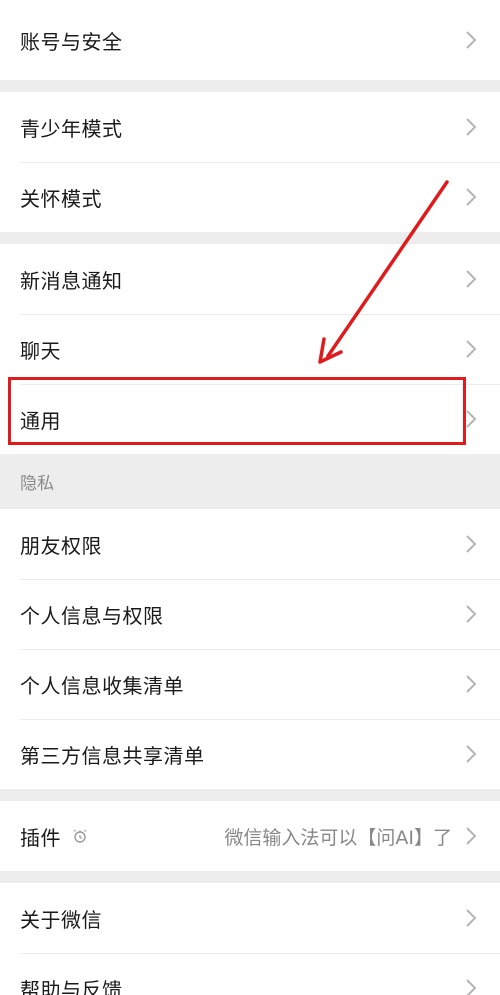 This screenshot has height=995, width=500. What do you see at coordinates (250, 481) in the screenshot?
I see `section-header-privacy: 隐私` at bounding box center [250, 481].